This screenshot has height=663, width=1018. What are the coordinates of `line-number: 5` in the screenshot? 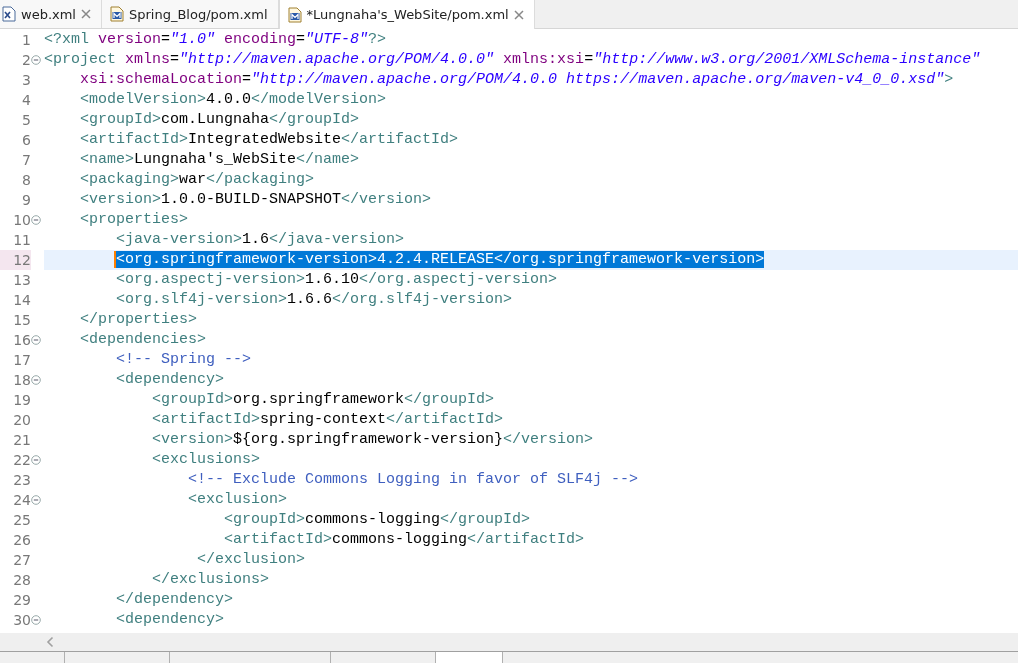 It's located at (26, 120).